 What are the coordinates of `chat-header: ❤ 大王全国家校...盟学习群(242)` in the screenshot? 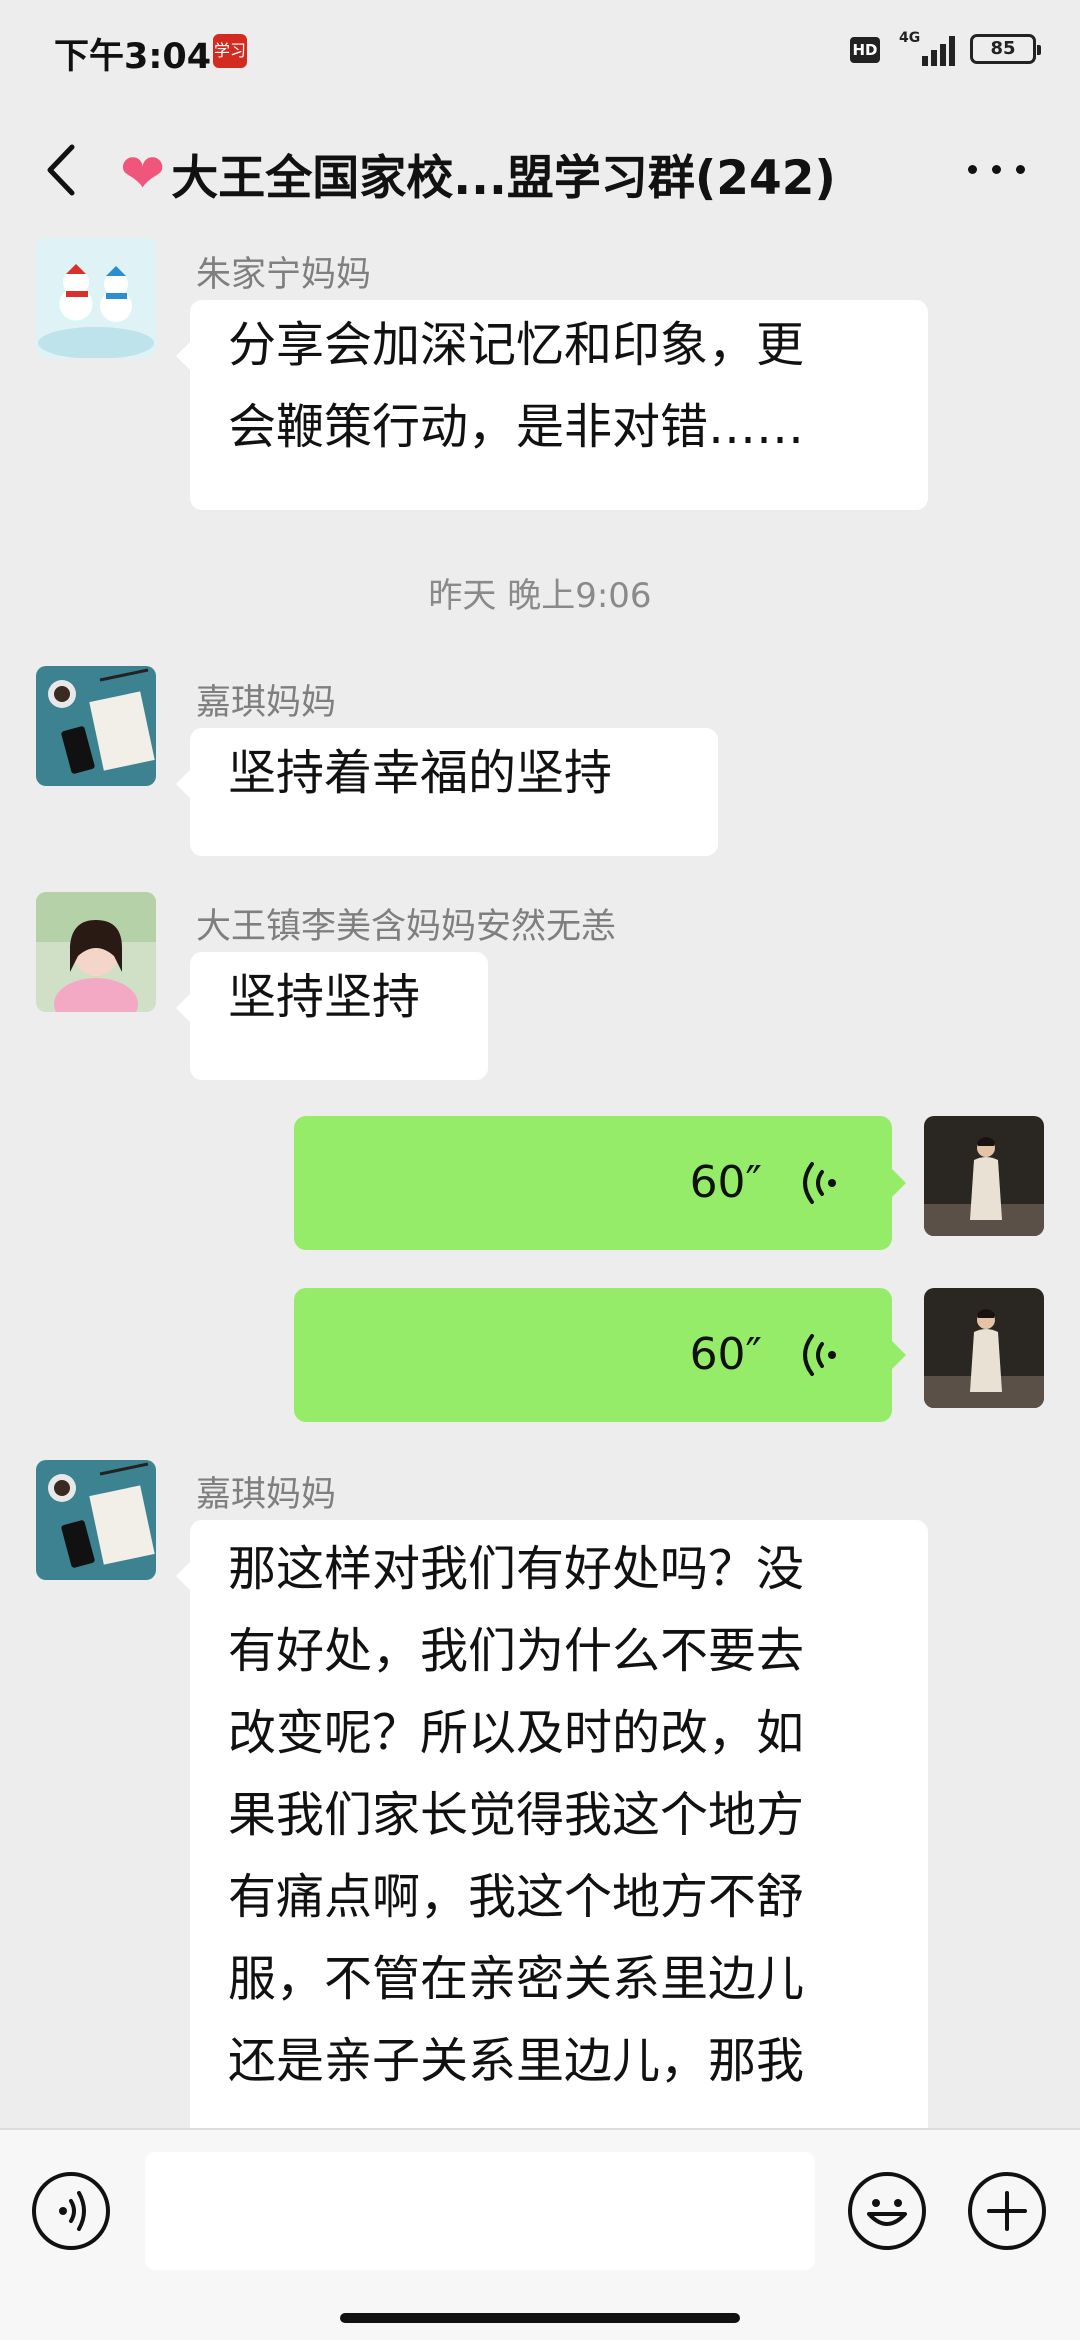 It's located at (540, 170).